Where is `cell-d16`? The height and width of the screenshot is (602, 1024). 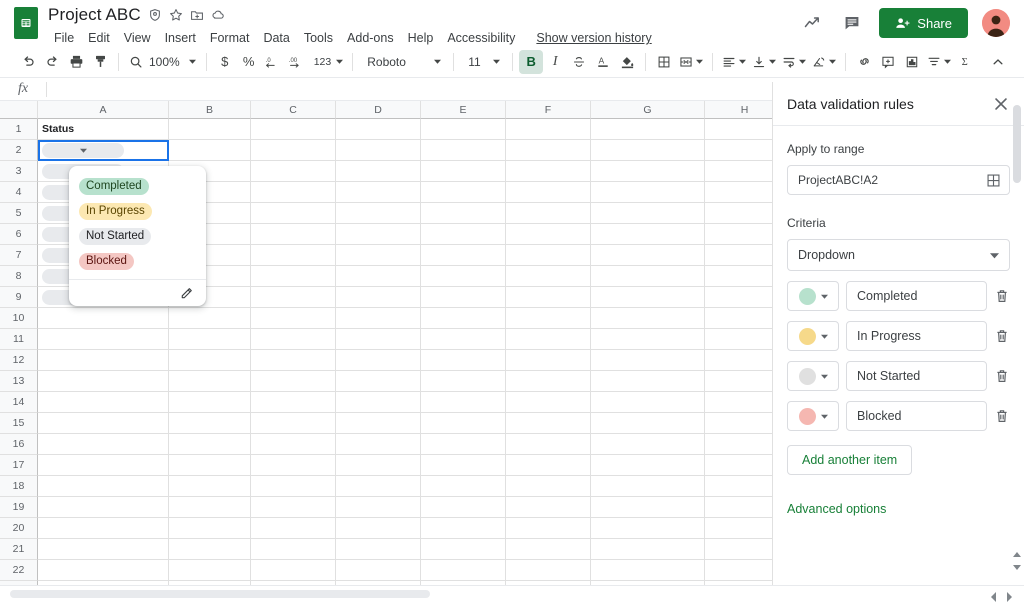
cell-d16 is located at coordinates (378, 444).